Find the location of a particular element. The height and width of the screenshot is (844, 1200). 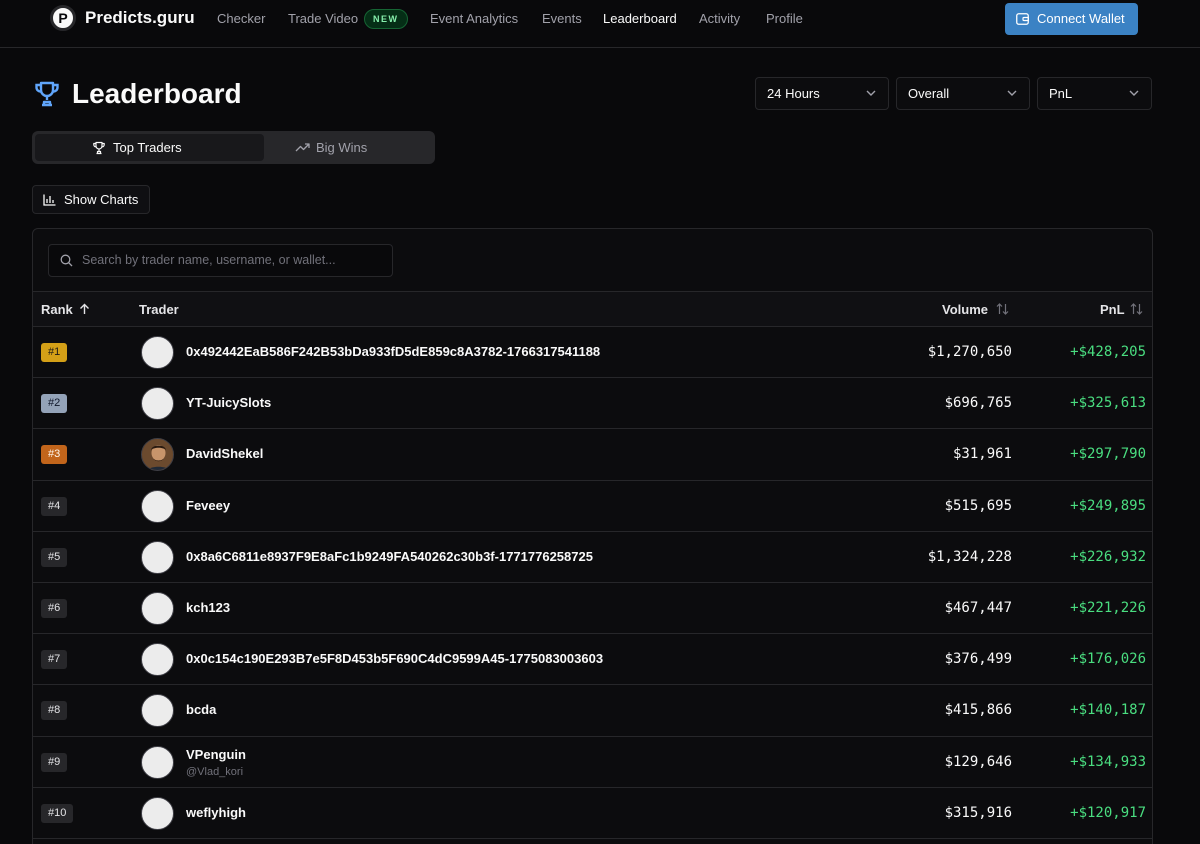

trending-up-icon is located at coordinates (302, 147).